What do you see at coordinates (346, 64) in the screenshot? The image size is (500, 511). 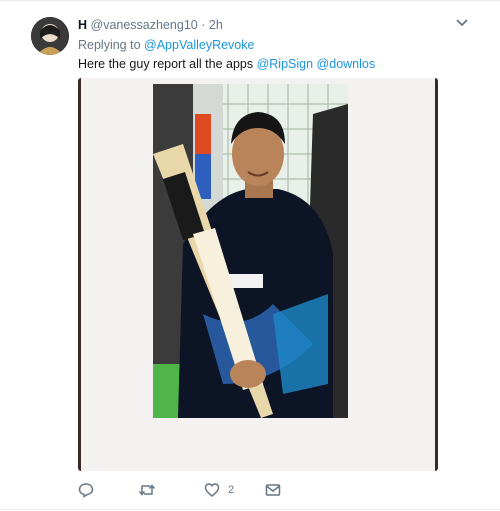 I see `mention-link-2: @downlos` at bounding box center [346, 64].